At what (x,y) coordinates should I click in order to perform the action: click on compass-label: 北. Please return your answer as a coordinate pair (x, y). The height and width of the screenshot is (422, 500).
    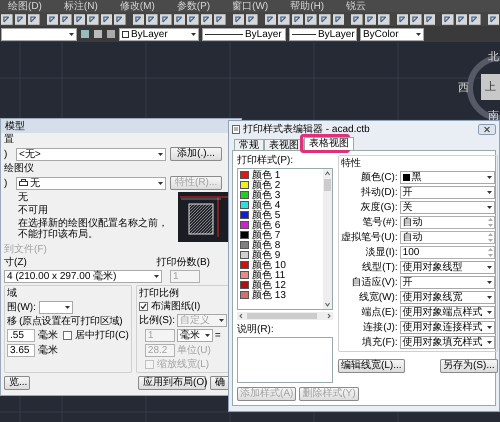
    Looking at the image, I should click on (493, 57).